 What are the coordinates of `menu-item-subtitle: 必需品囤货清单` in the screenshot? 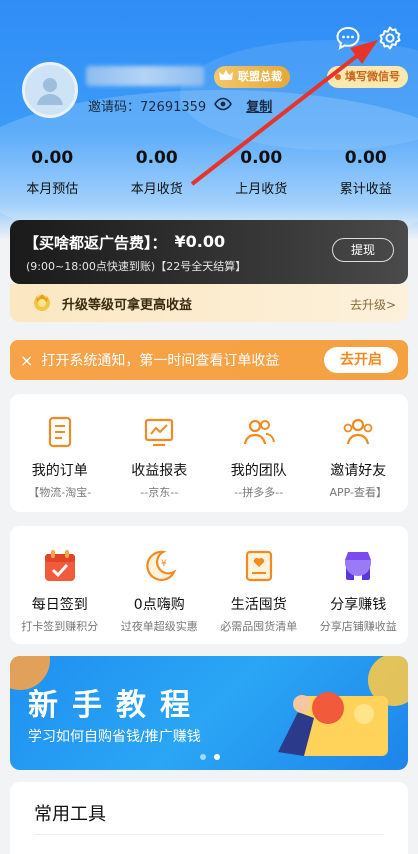 It's located at (259, 626).